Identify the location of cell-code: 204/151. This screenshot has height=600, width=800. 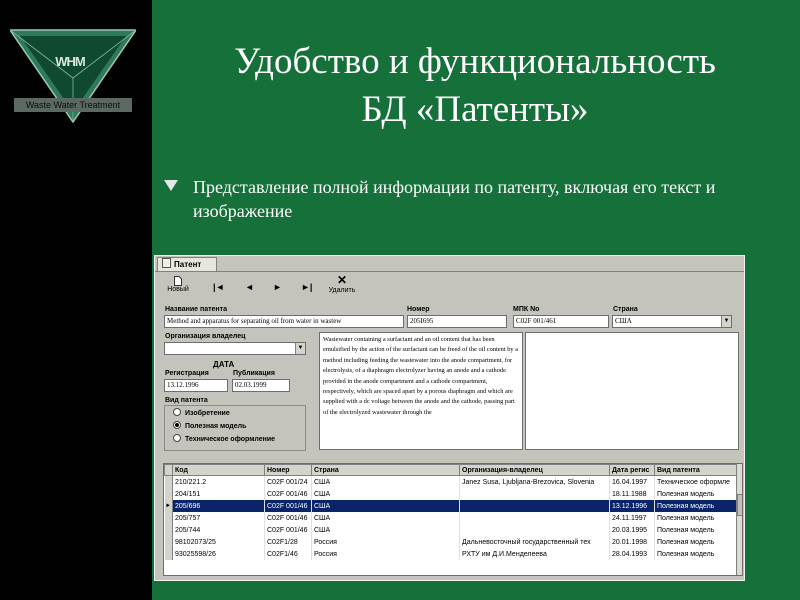
(218, 494).